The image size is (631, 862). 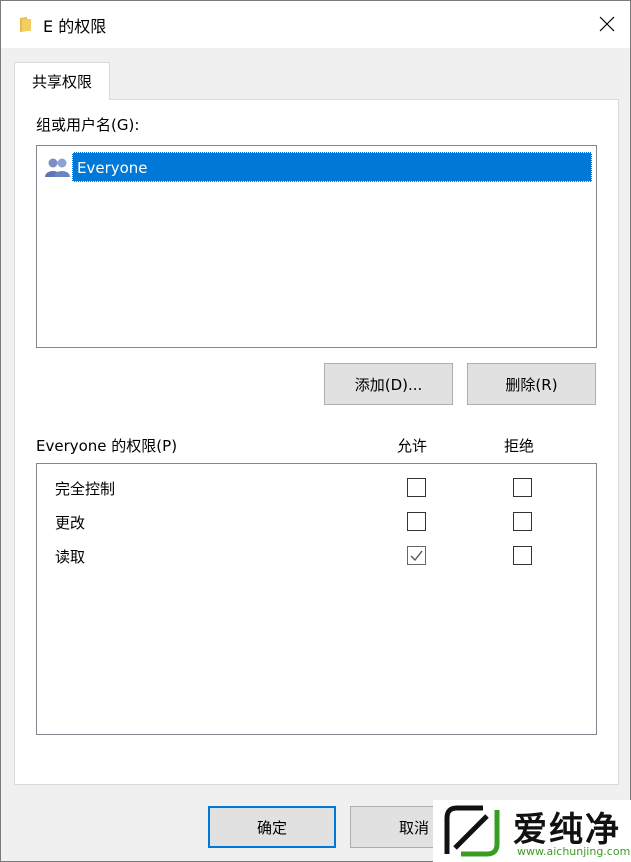 I want to click on close-button, so click(x=607, y=24).